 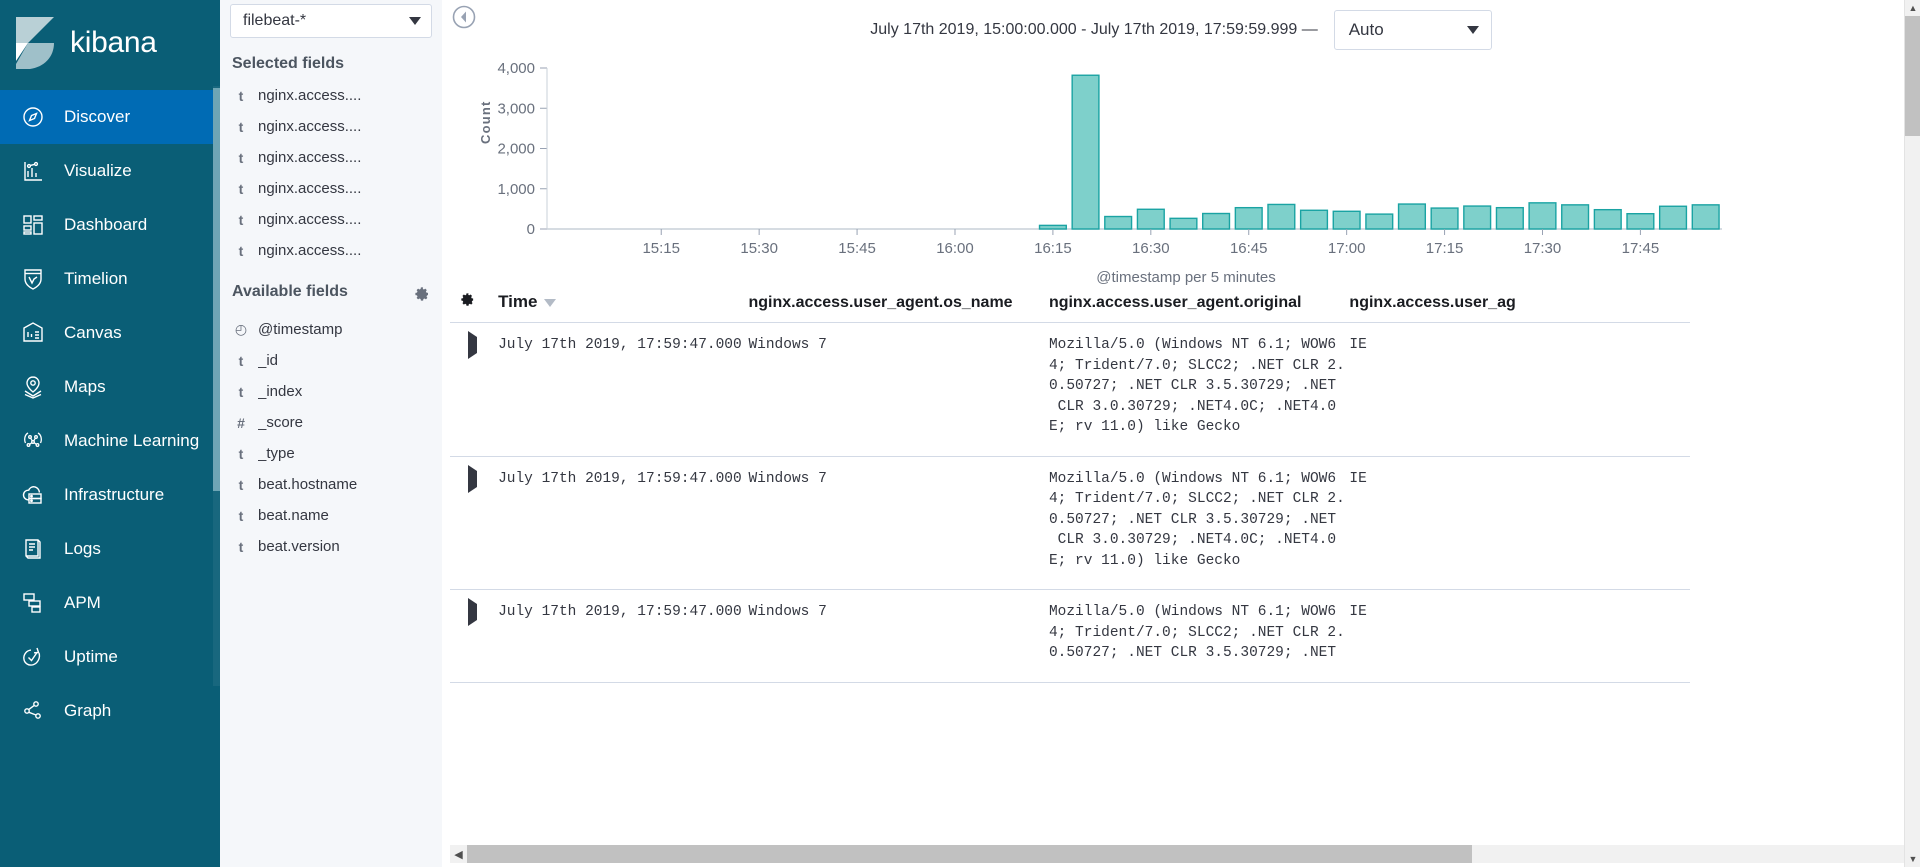 What do you see at coordinates (110, 603) in the screenshot?
I see `sidebar-item-apm: APM` at bounding box center [110, 603].